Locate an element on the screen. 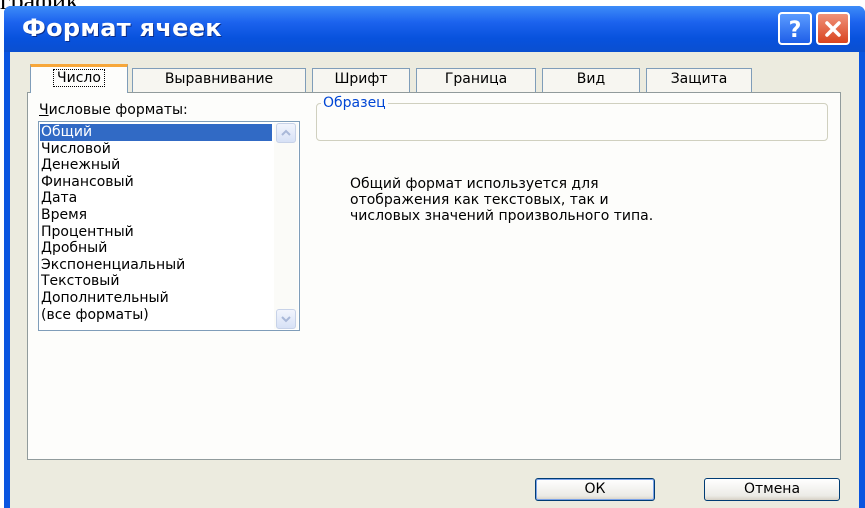 The width and height of the screenshot is (865, 508). help-button: ? is located at coordinates (795, 28).